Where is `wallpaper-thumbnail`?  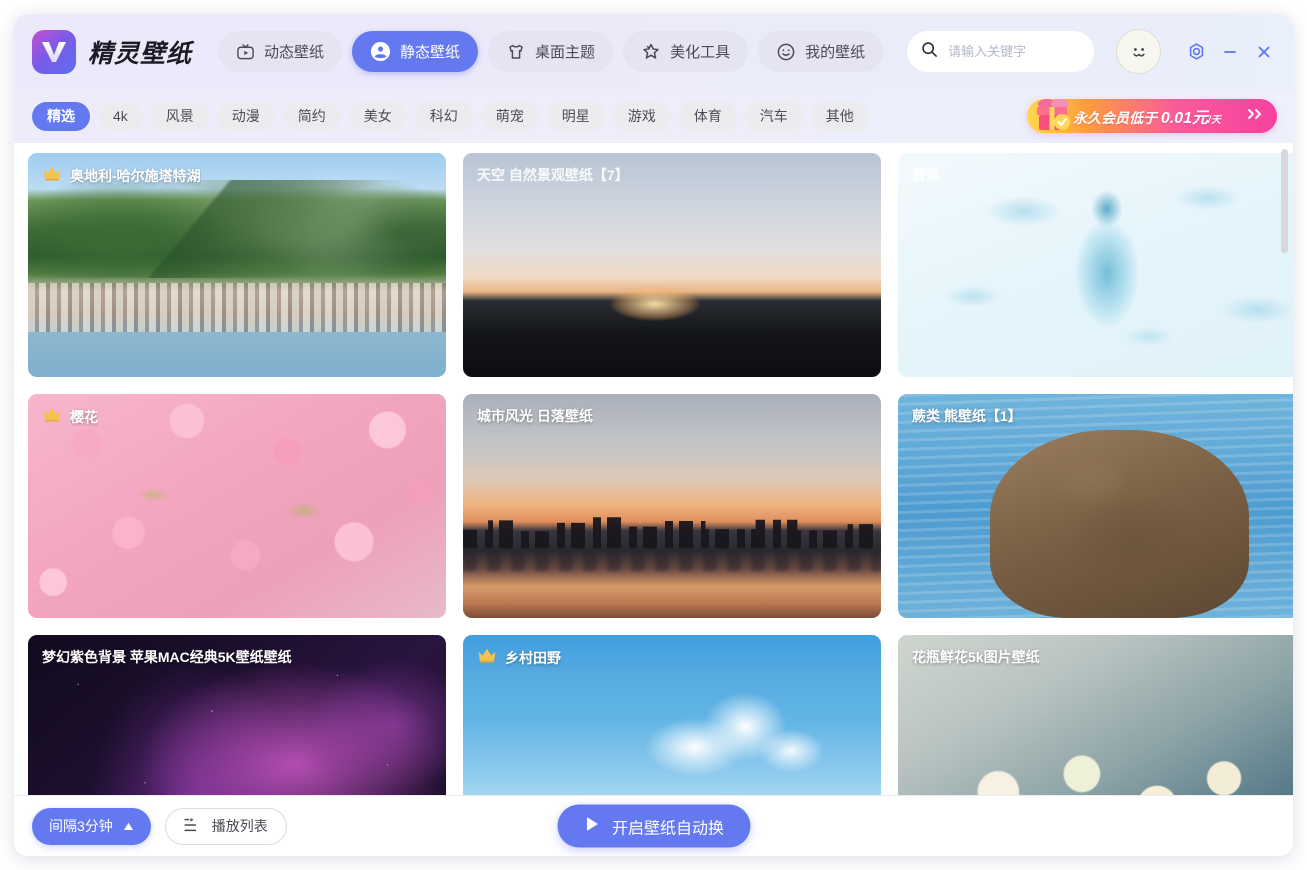
wallpaper-thumbnail is located at coordinates (1095, 265).